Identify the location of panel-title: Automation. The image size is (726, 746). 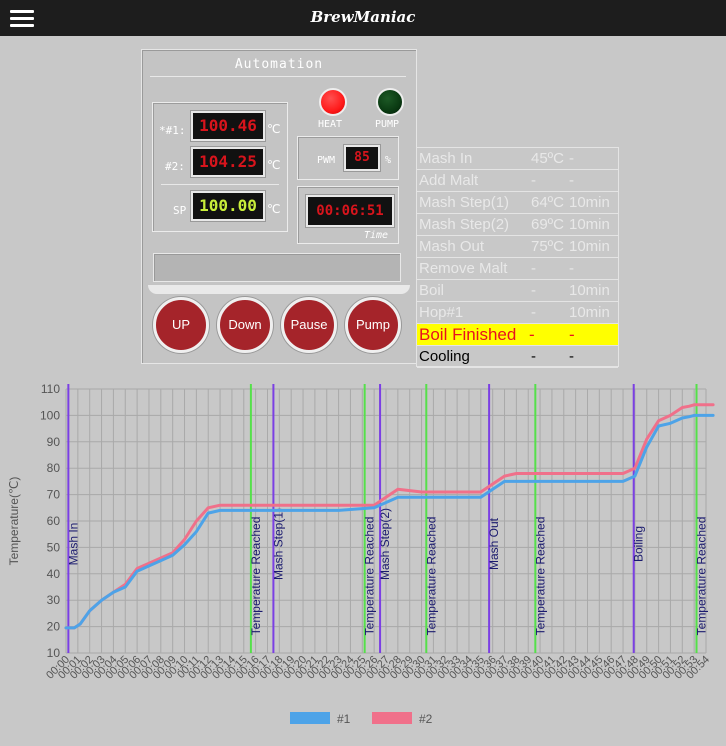
(279, 64).